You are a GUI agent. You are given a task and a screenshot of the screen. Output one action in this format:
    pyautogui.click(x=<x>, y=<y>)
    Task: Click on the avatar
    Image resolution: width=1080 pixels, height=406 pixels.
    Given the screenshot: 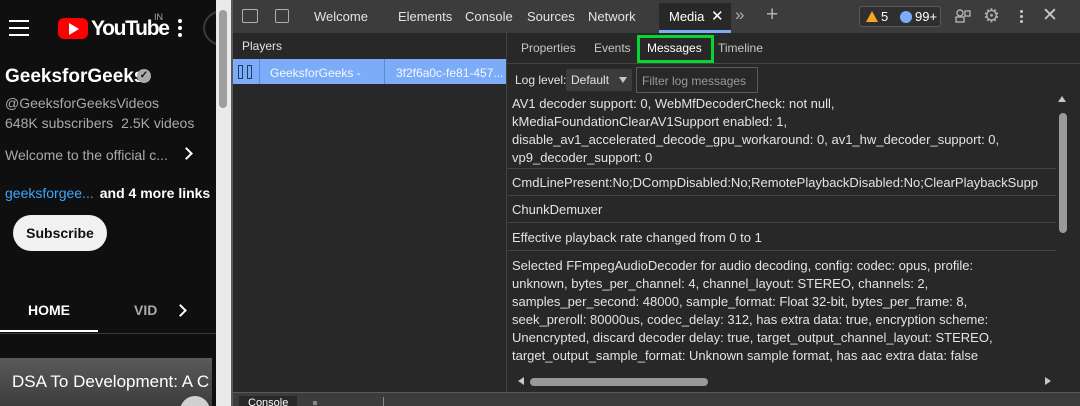 What is the action you would take?
    pyautogui.click(x=209, y=28)
    